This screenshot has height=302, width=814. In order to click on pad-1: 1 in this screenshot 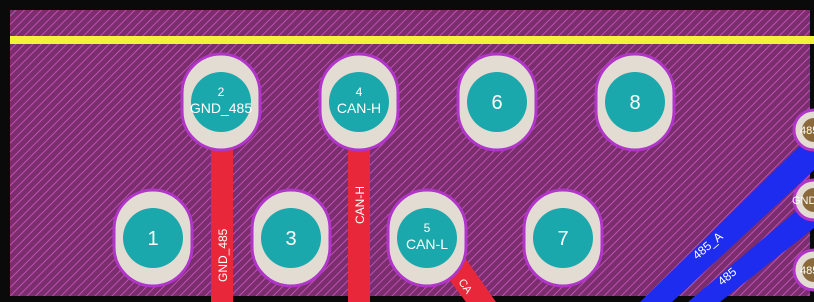, I will do `click(153, 238)`.